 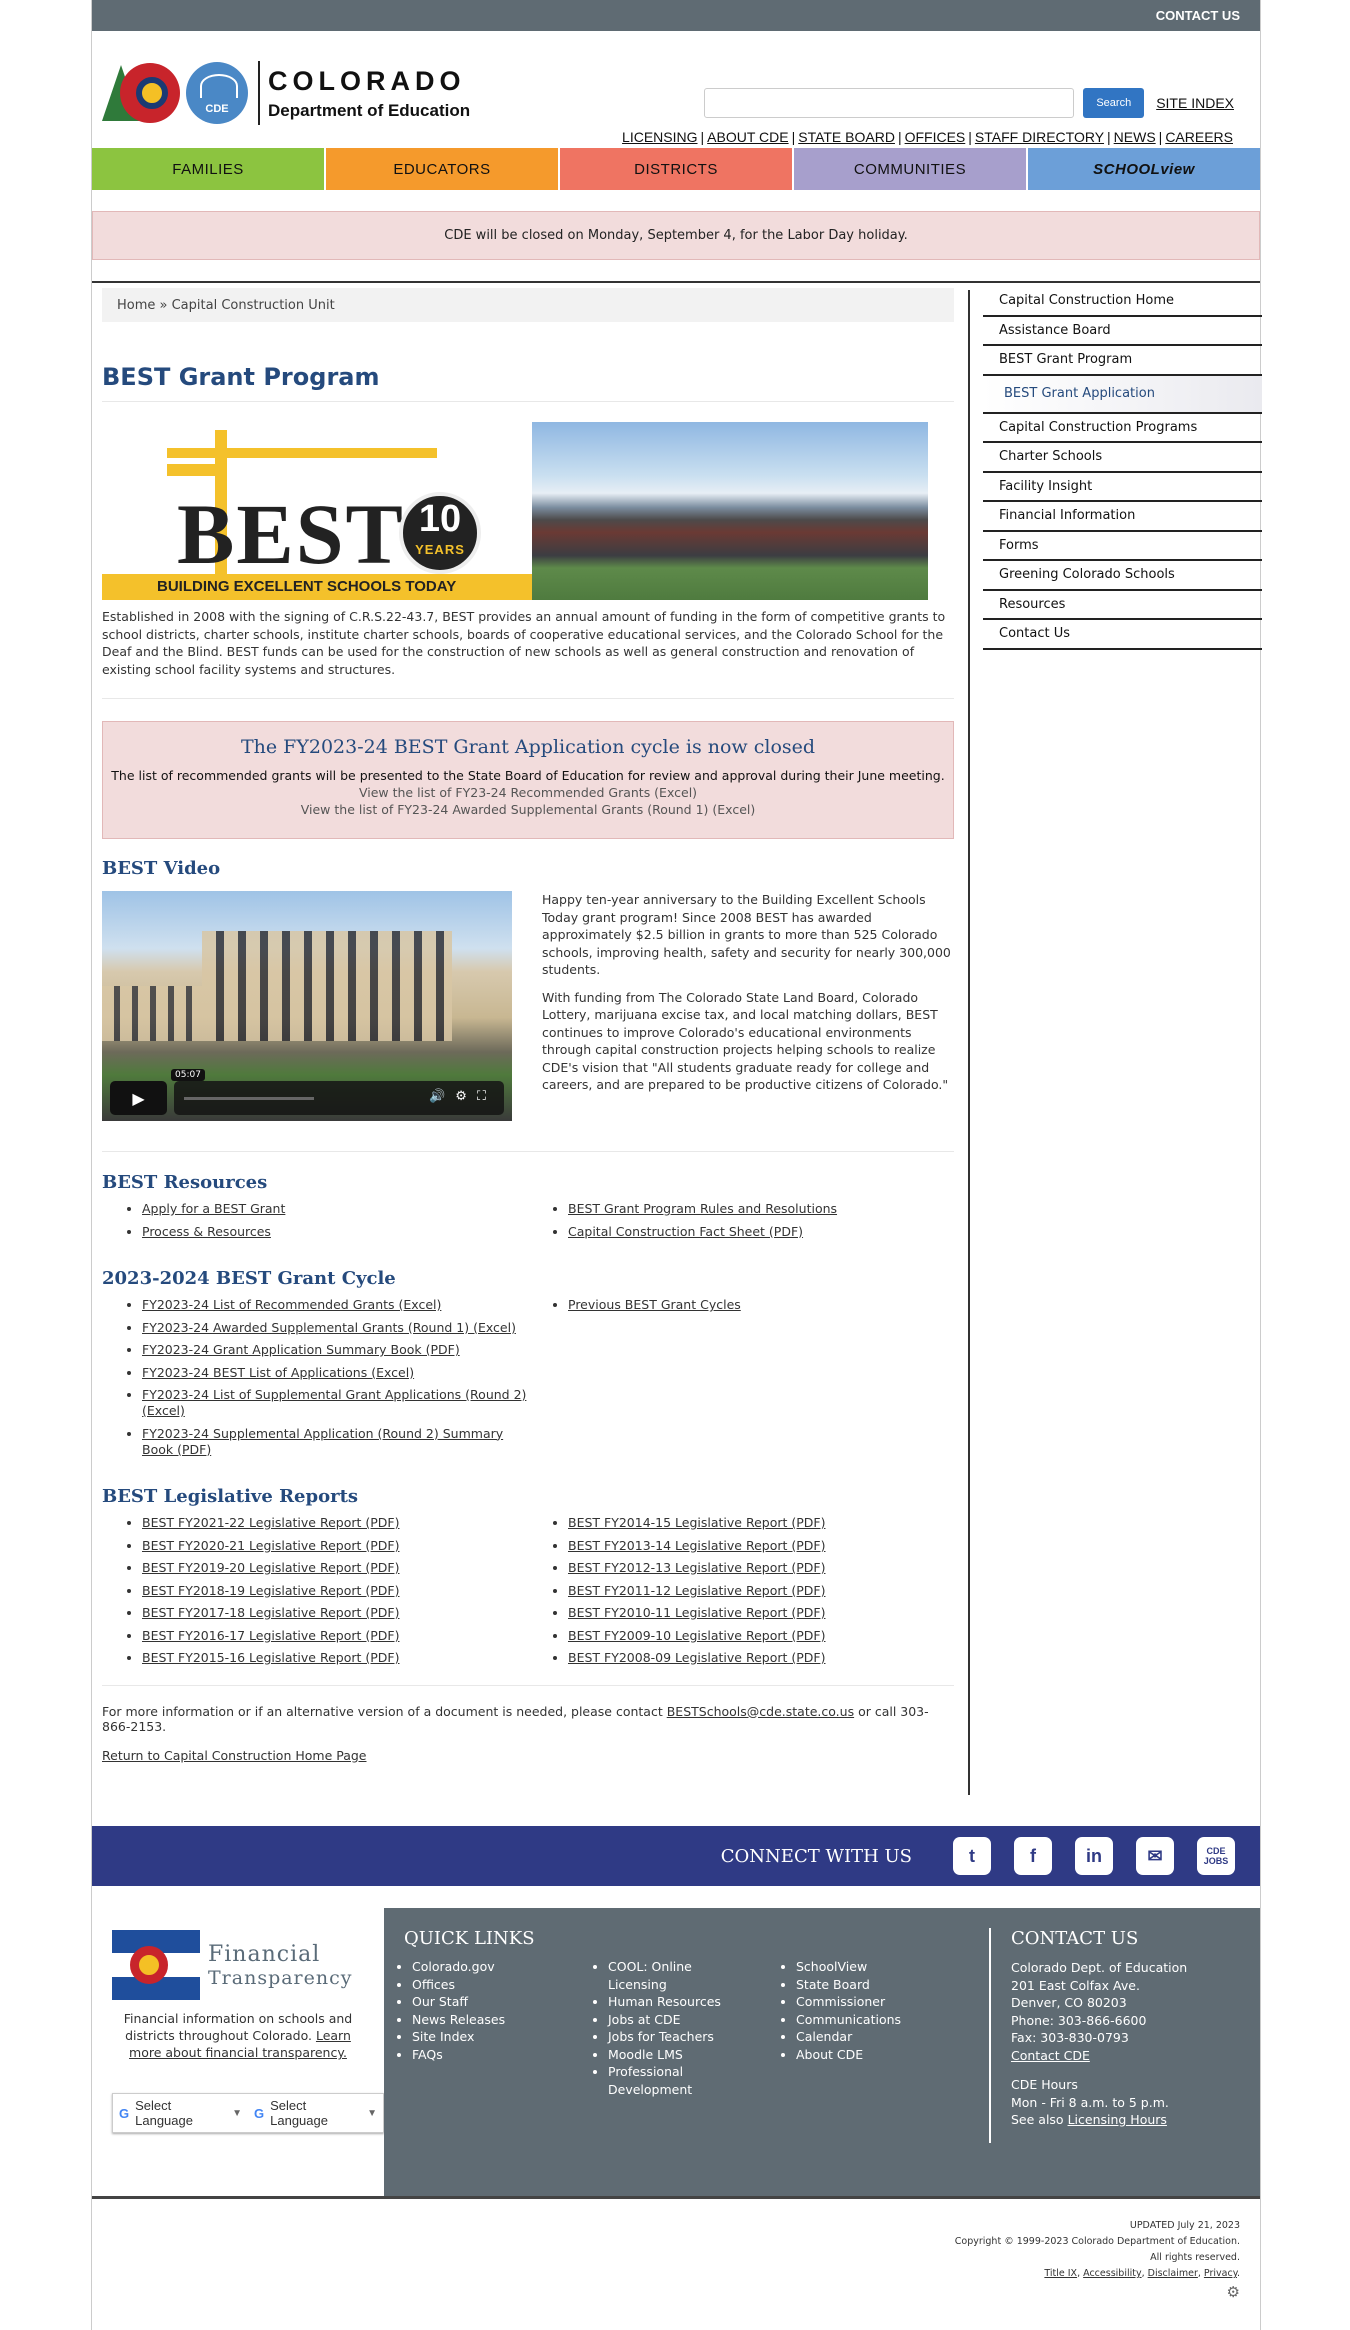 I want to click on sidebar-item: Capital Construction Home, so click(x=1122, y=302).